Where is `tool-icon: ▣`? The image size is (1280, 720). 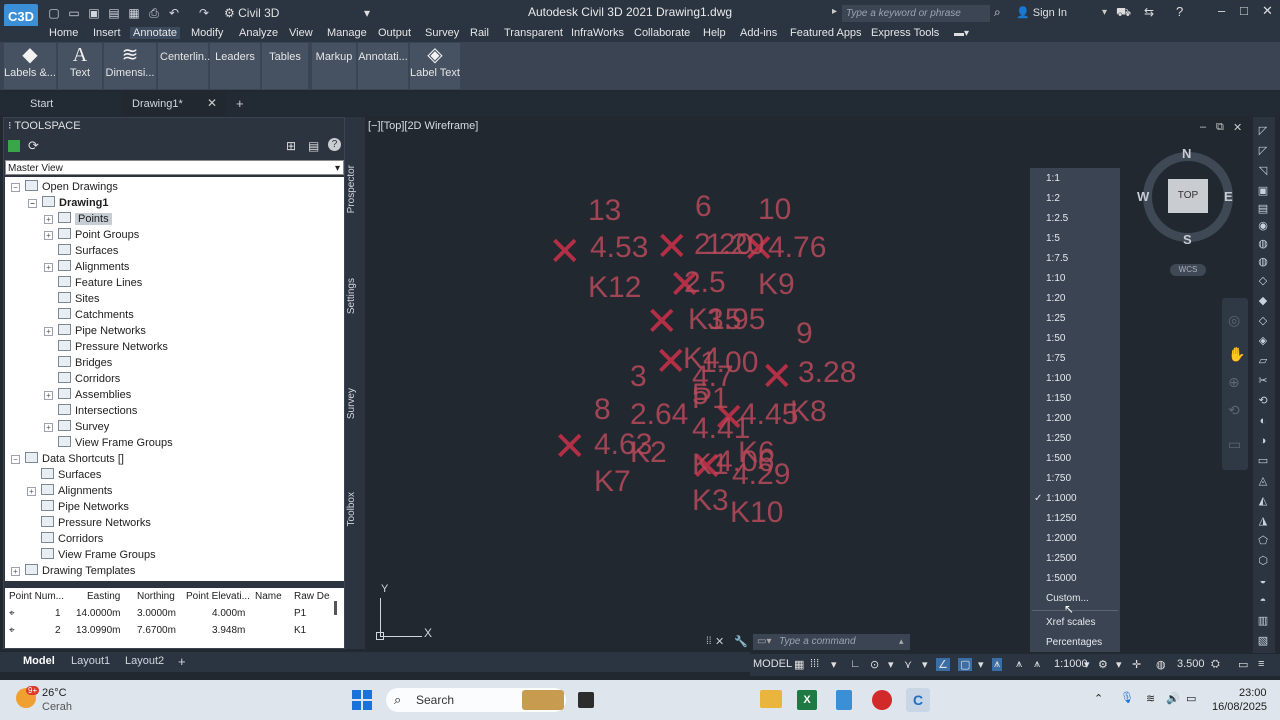 tool-icon: ▣ is located at coordinates (1263, 191).